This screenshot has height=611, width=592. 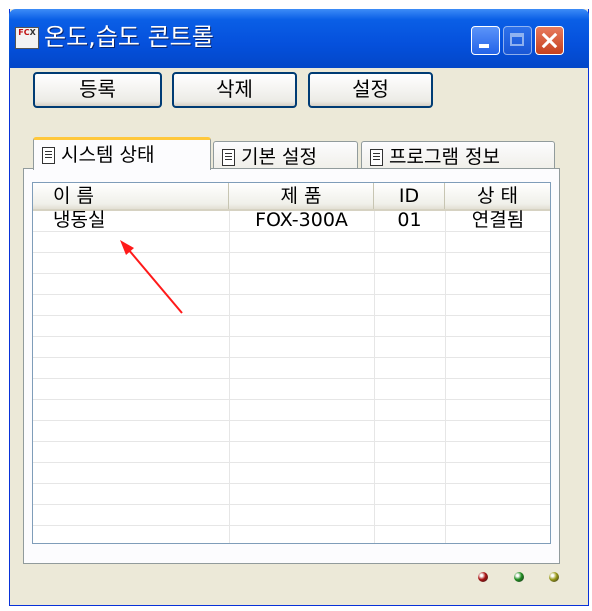 What do you see at coordinates (519, 577) in the screenshot?
I see `status-led-green` at bounding box center [519, 577].